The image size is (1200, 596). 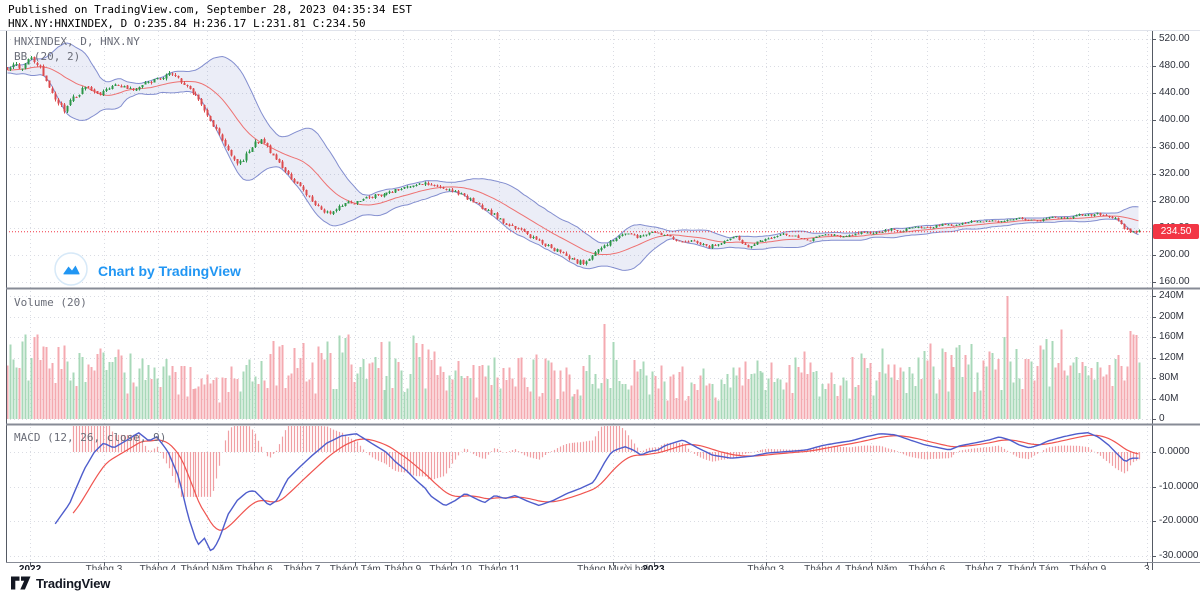 I want to click on axis-tick-label: 160.00, so click(x=1174, y=281).